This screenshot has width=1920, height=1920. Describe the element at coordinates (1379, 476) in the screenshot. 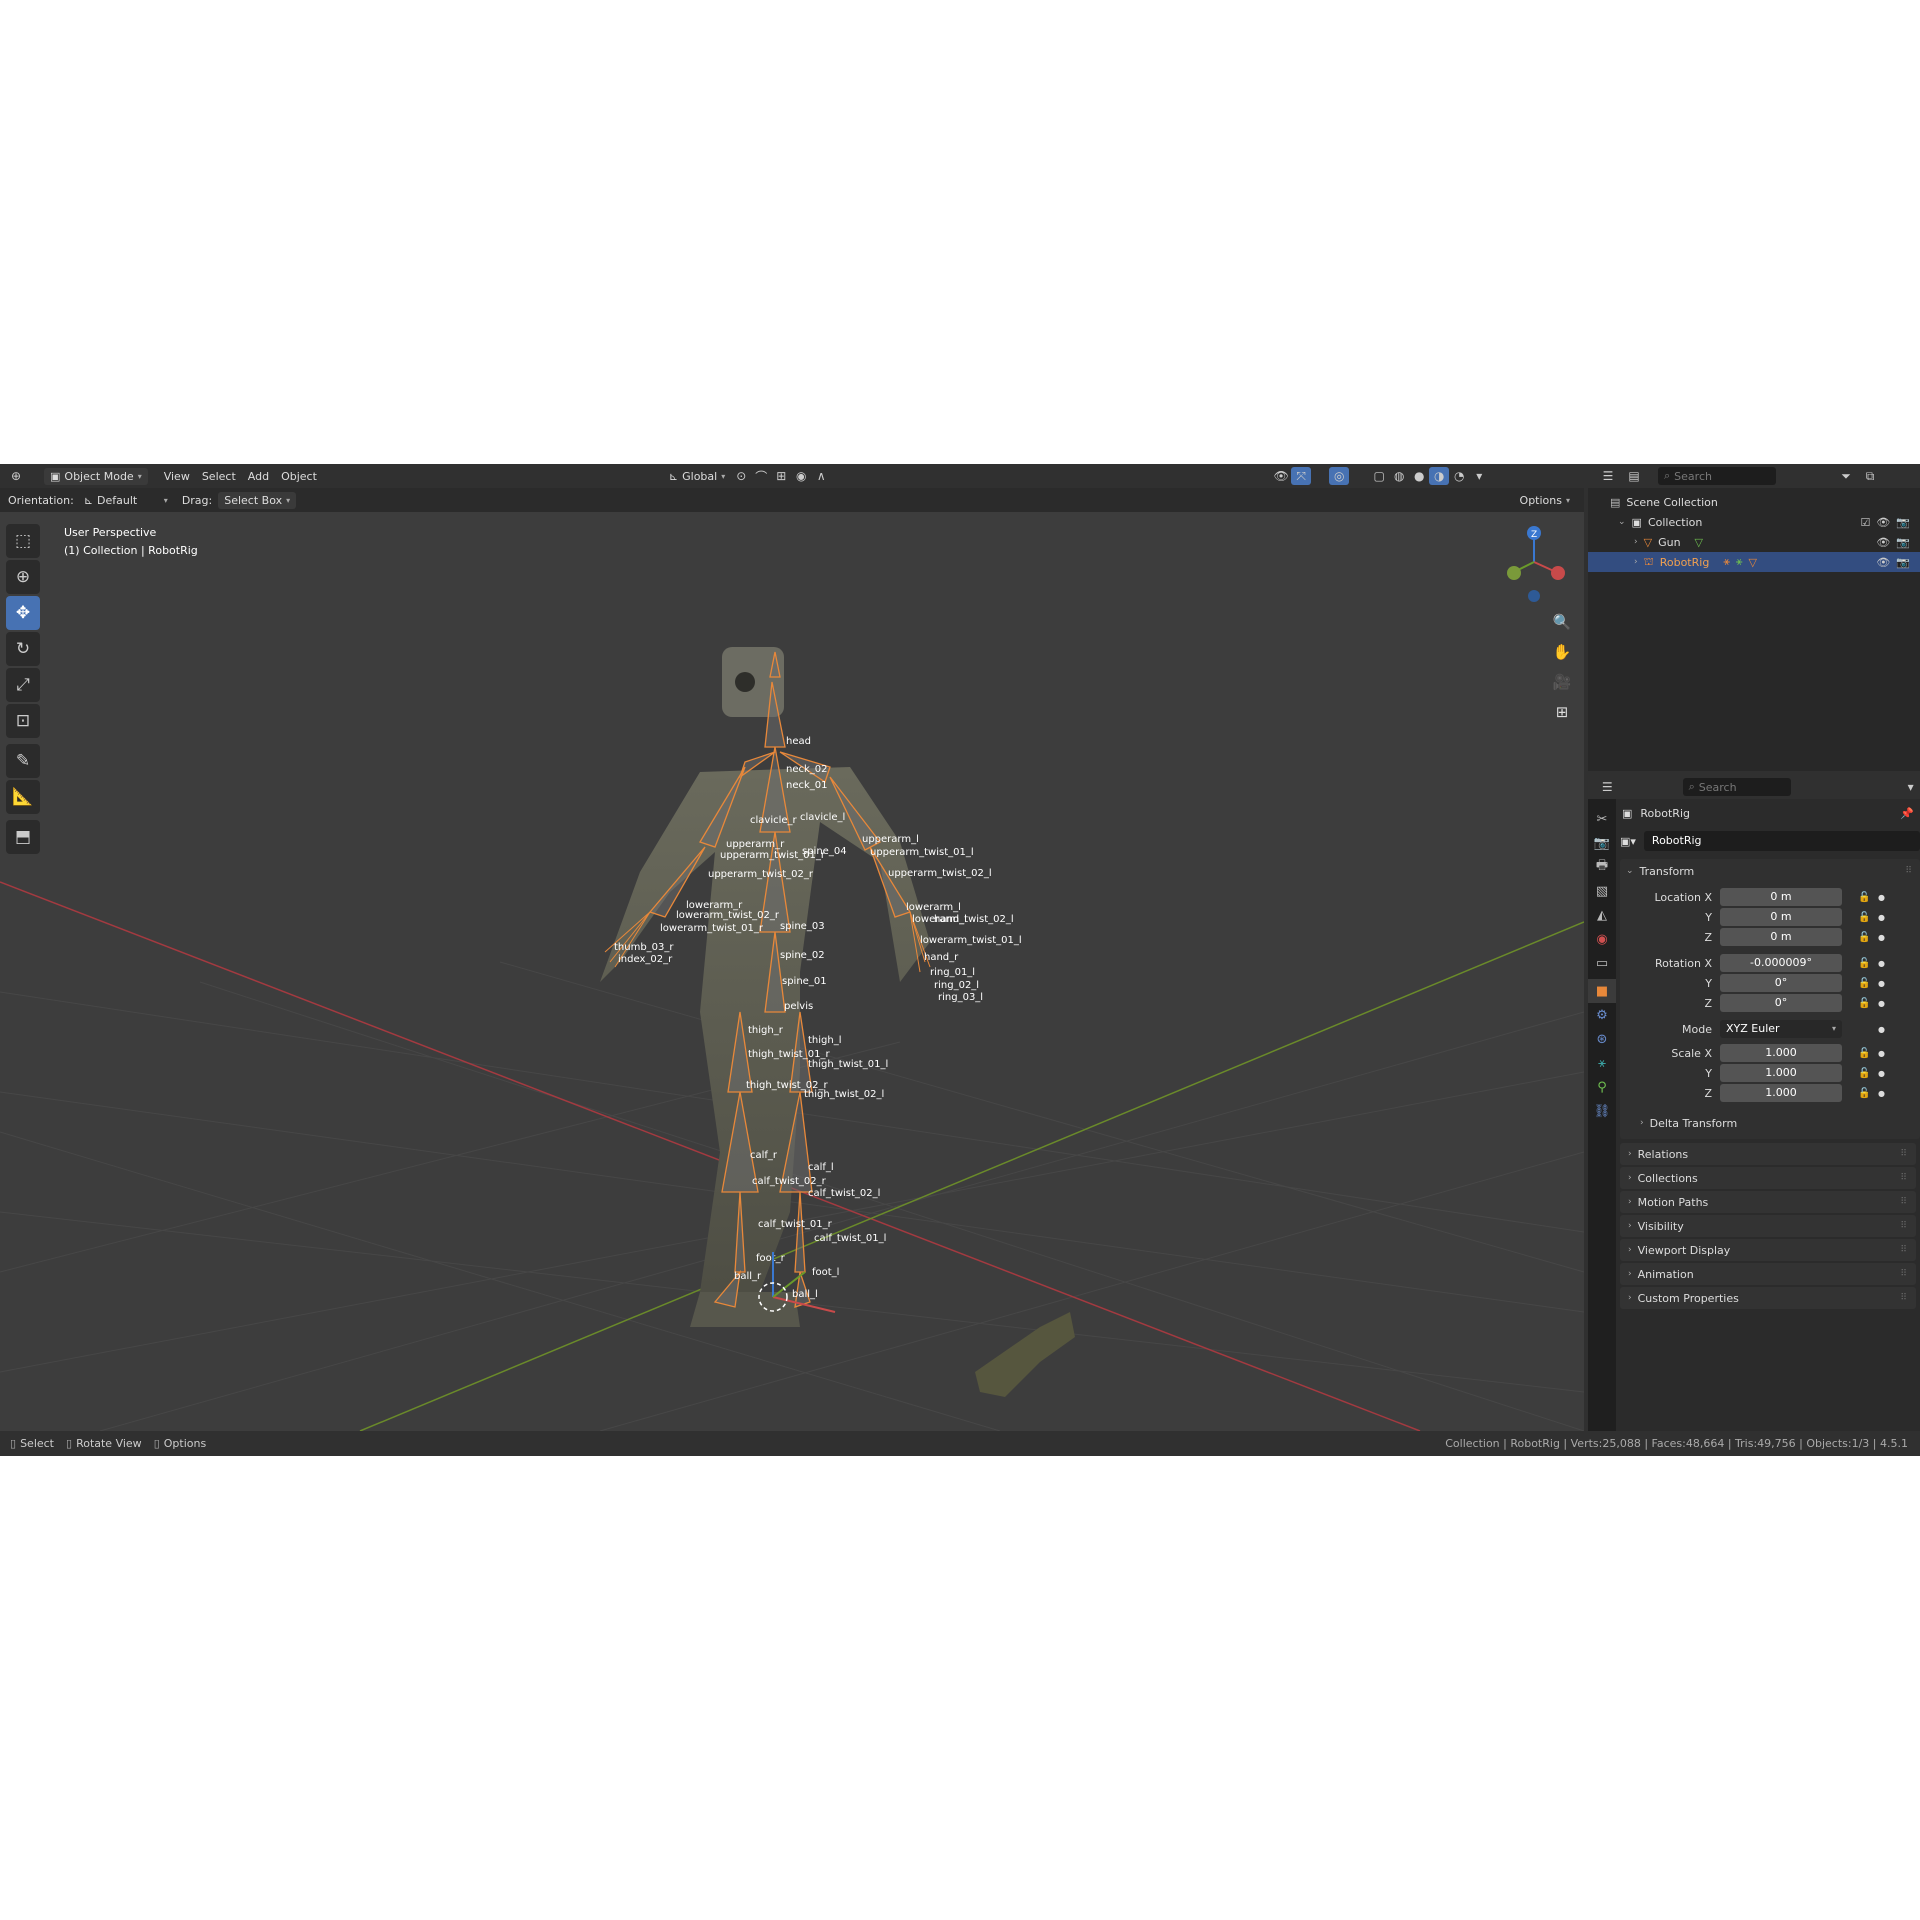

I see `xray-icon: ▢` at that location.